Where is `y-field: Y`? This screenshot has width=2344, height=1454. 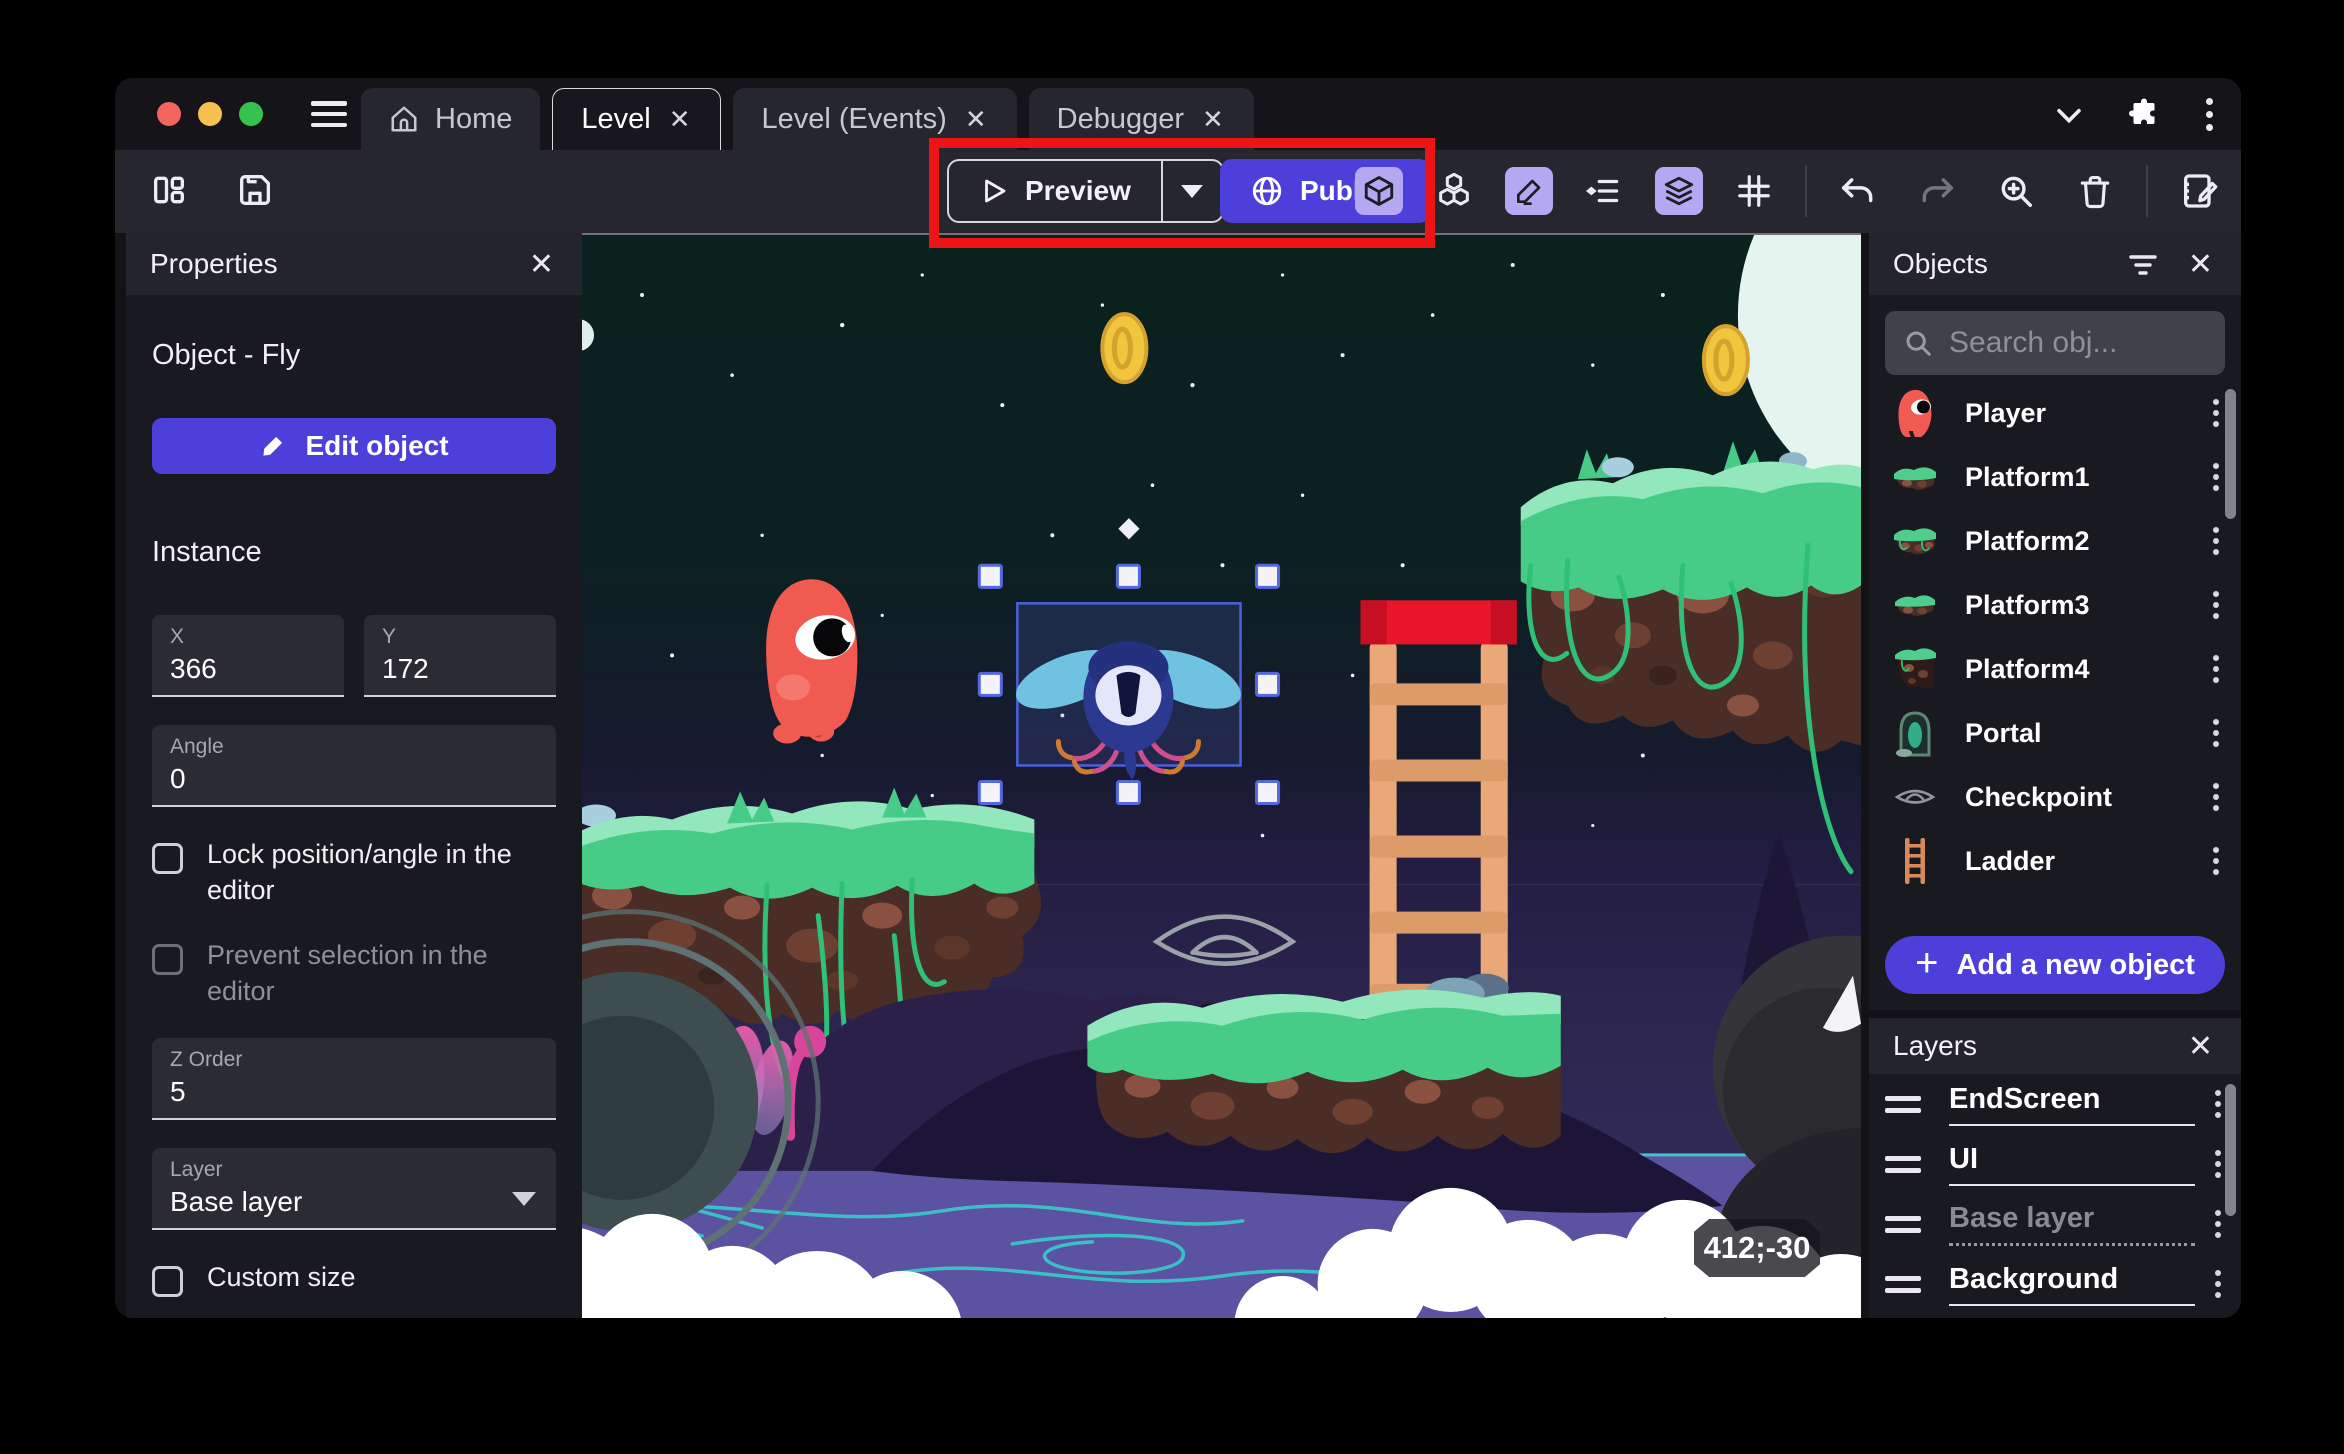
y-field: Y is located at coordinates (460, 656).